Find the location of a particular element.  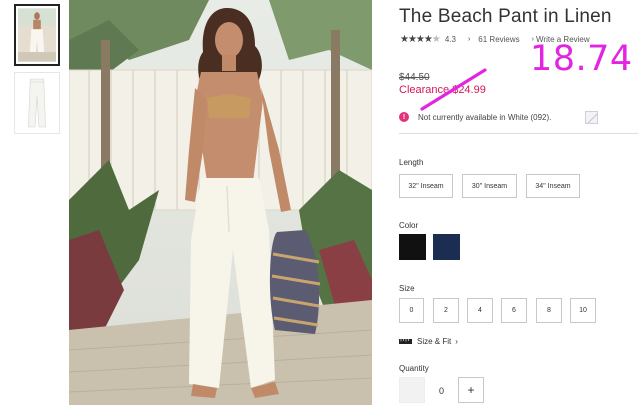

length-label: Length is located at coordinates (411, 162).